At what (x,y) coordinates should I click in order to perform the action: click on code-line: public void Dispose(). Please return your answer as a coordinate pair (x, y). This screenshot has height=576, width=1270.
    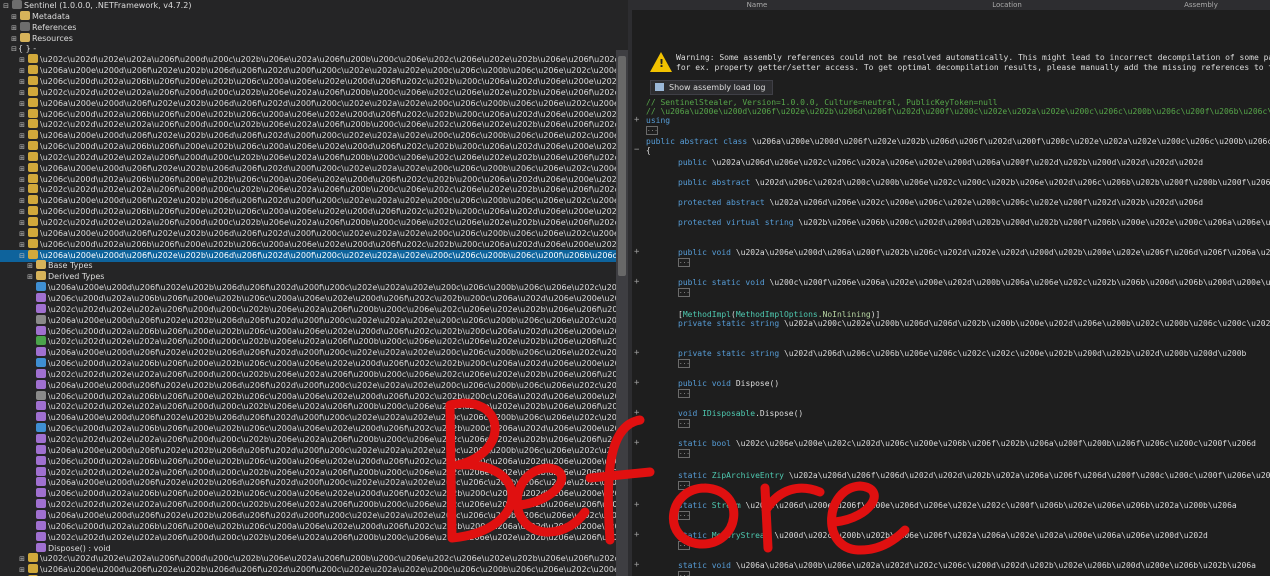
    Looking at the image, I should click on (728, 383).